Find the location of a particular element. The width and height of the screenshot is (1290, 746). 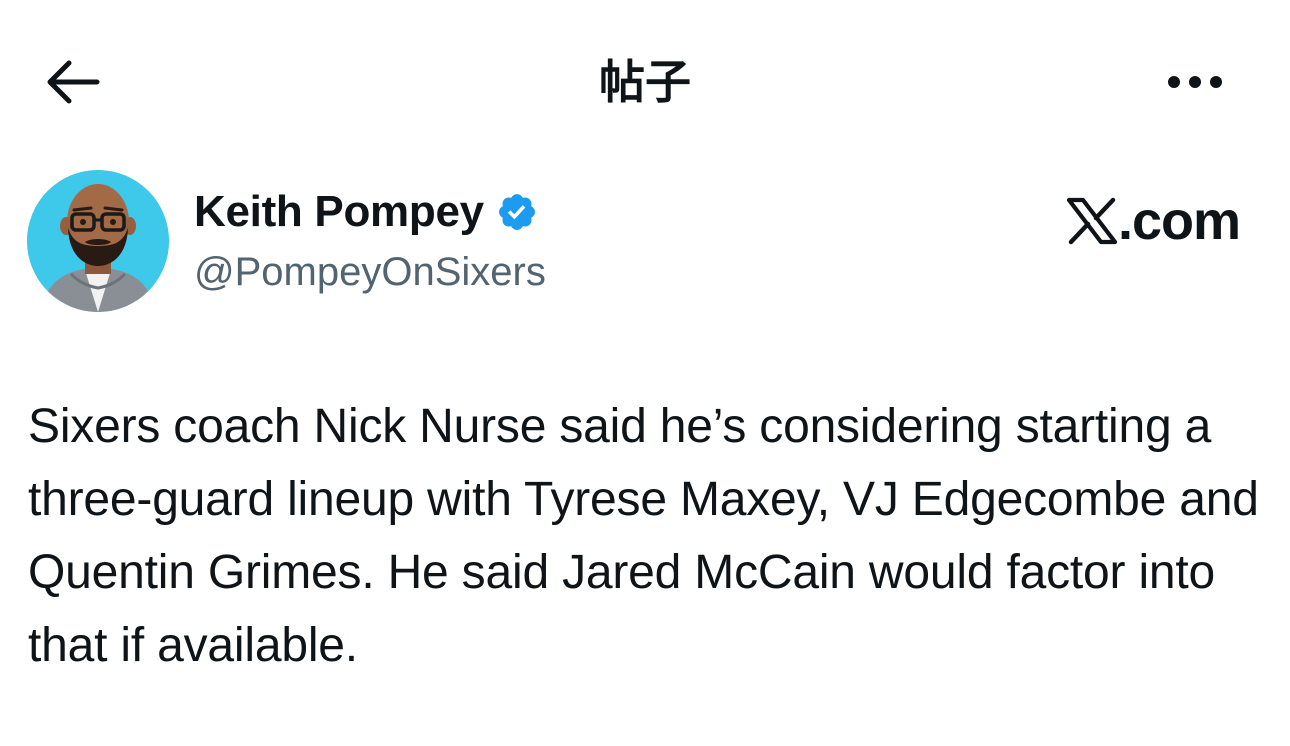

x-com-logo: .com is located at coordinates (1153, 221).